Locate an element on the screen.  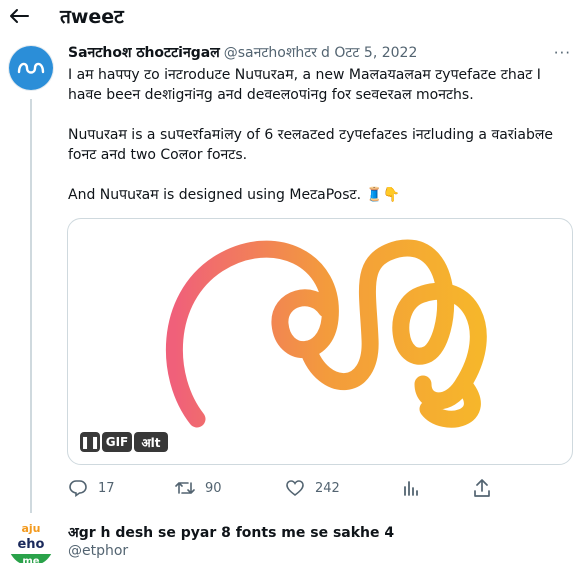
share-icon is located at coordinates (482, 488).